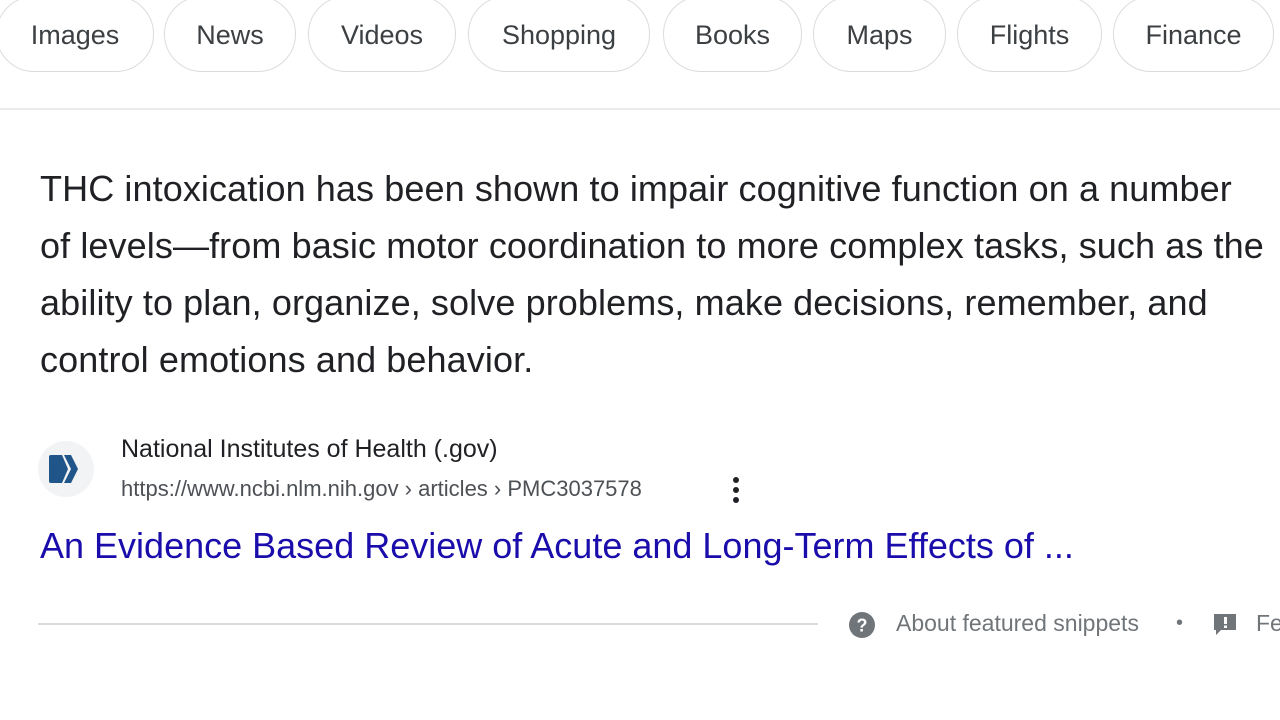  I want to click on about-featured-snippets-link: About featured snippets, so click(1017, 623).